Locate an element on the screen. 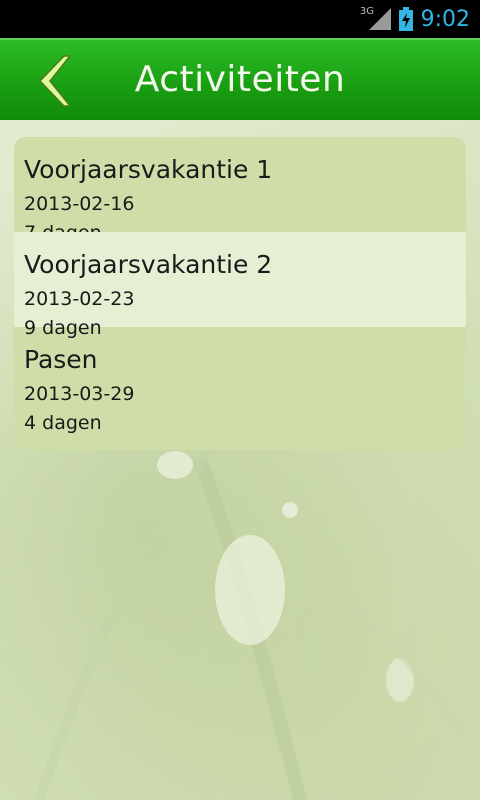 This screenshot has width=480, height=800. activity-name: Pasen is located at coordinates (61, 359).